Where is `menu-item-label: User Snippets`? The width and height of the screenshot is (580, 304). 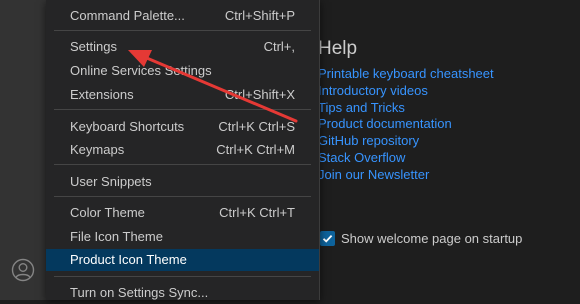 menu-item-label: User Snippets is located at coordinates (111, 181).